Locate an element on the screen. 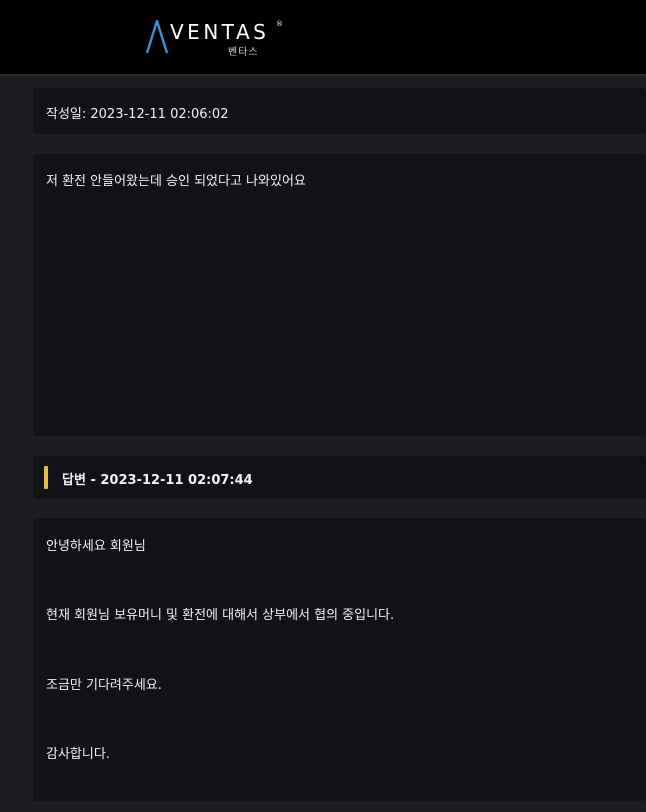 The image size is (646, 812). reply-header-bar: 답변 - 2023-12-11 02:07:44 is located at coordinates (339, 477).